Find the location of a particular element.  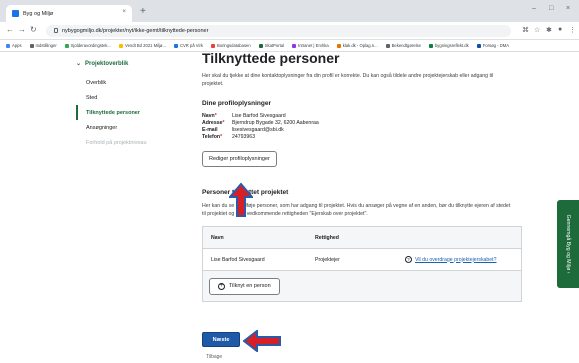

feedback-side-tab-label: Gennemgå Byg og Miljø › is located at coordinates (568, 244).